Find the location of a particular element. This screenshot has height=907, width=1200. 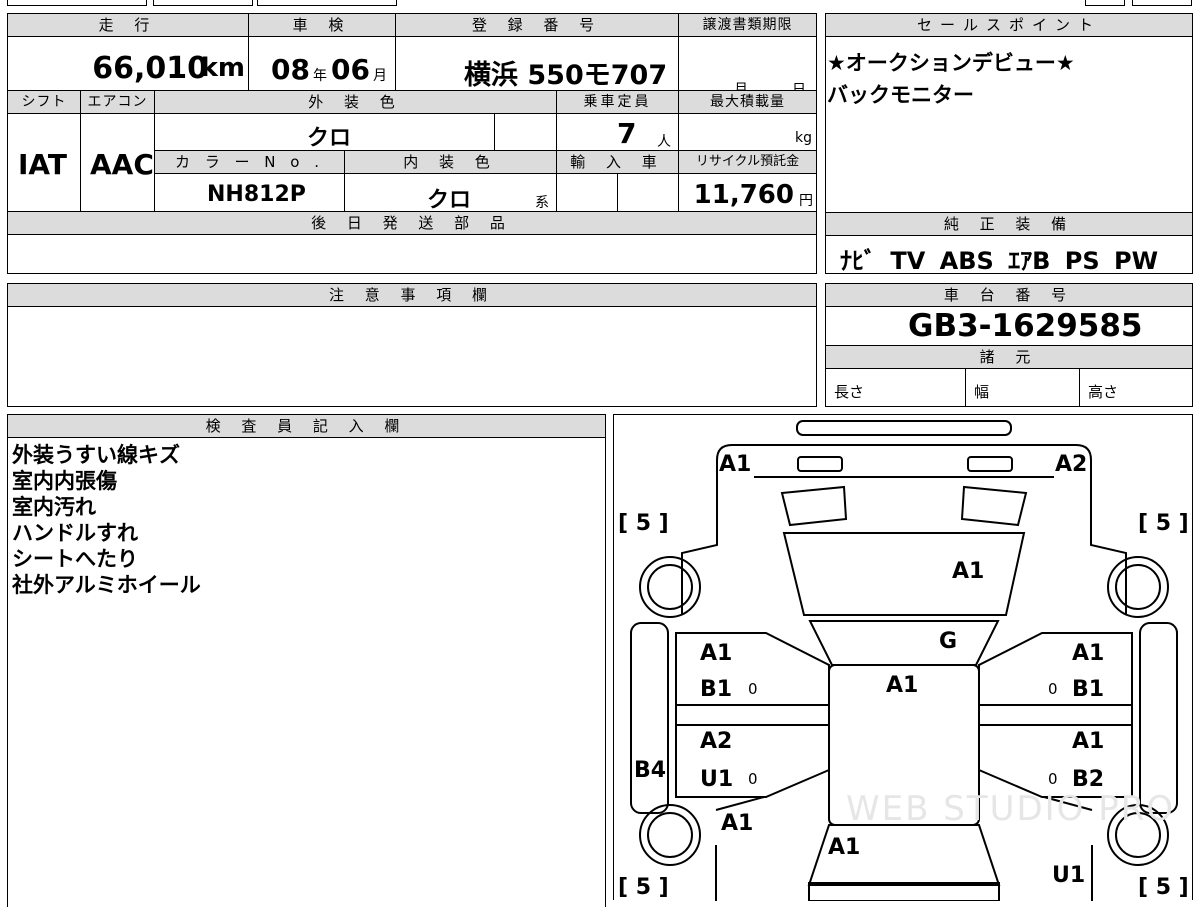

shaken-month: 06 is located at coordinates (350, 69).